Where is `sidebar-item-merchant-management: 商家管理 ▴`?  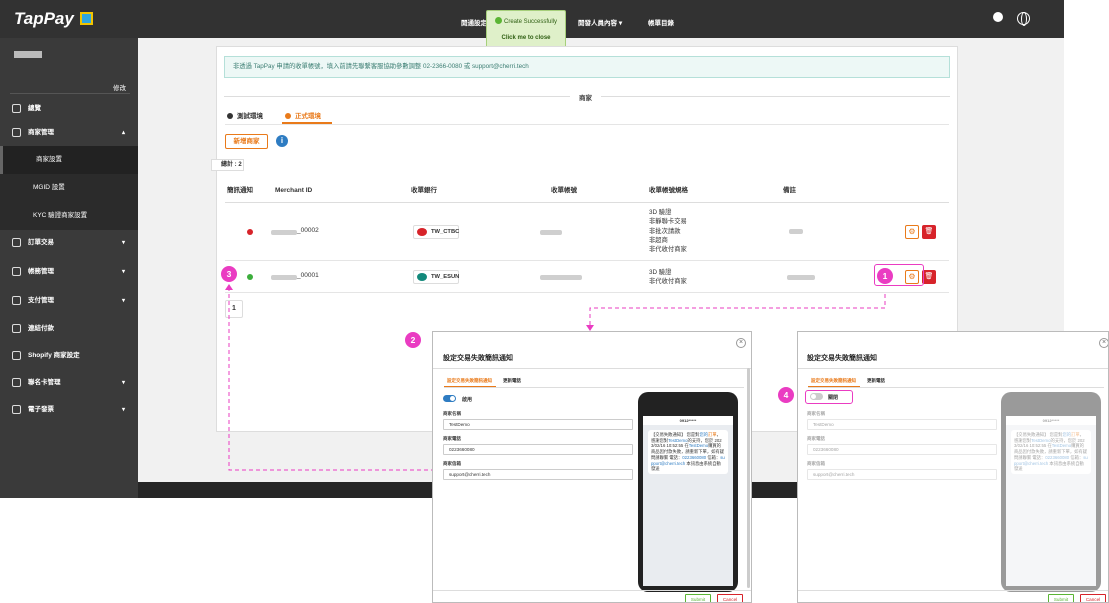 sidebar-item-merchant-management: 商家管理 ▴ is located at coordinates (69, 133).